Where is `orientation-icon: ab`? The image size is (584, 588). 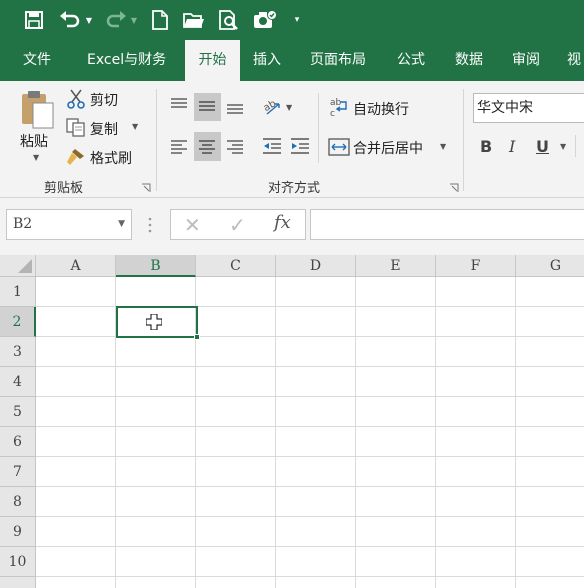 orientation-icon: ab is located at coordinates (272, 106).